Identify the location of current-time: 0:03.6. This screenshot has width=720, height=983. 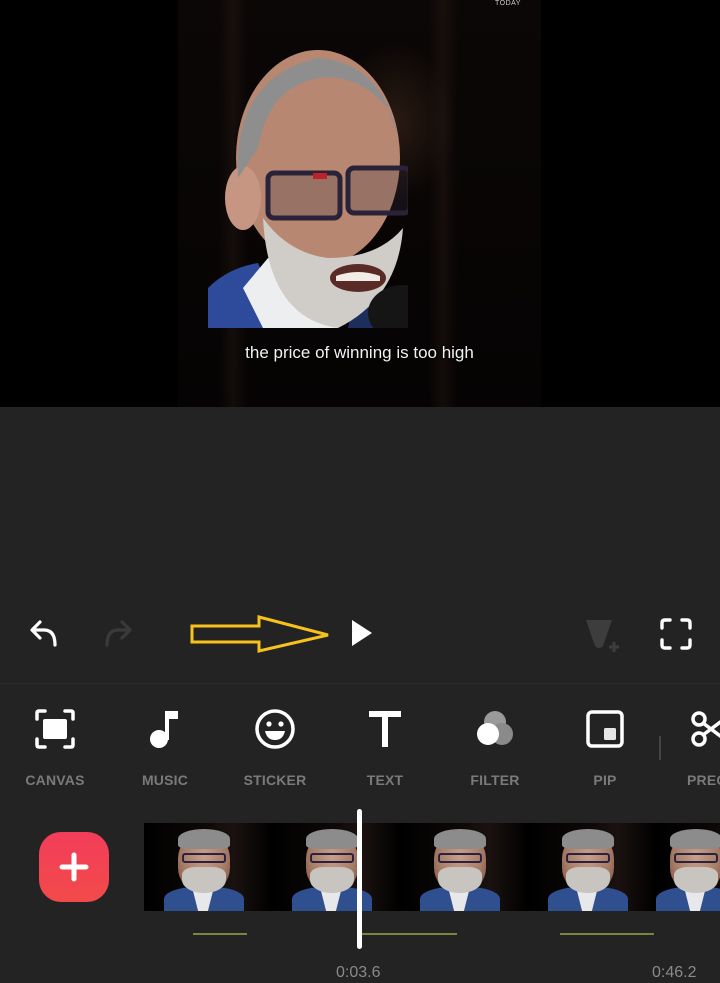
(358, 972).